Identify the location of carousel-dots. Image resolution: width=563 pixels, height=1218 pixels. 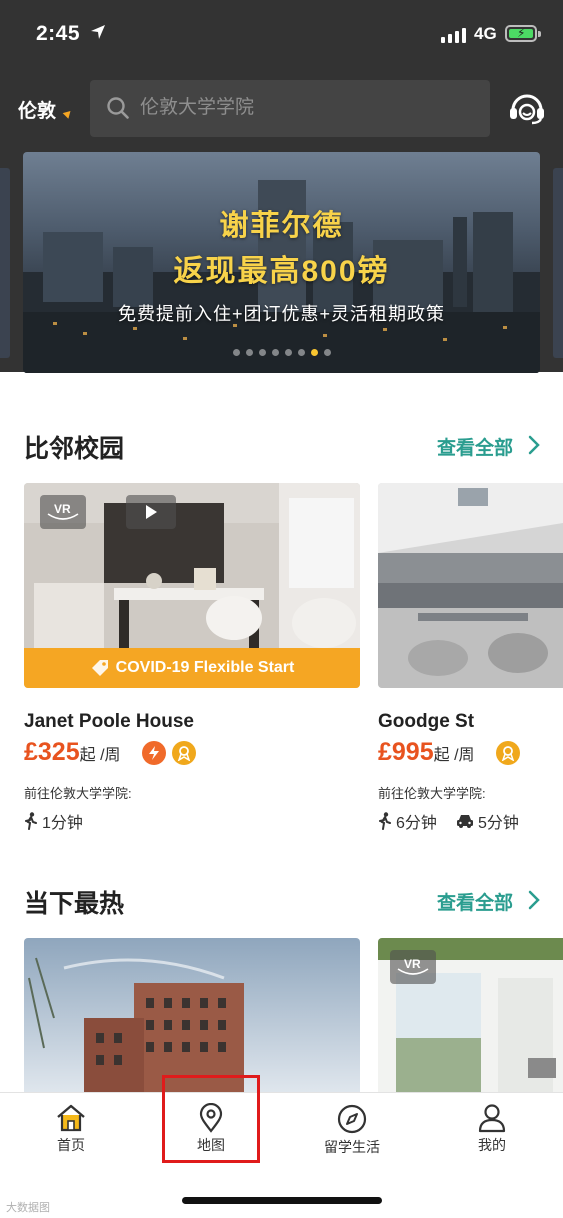
(281, 352).